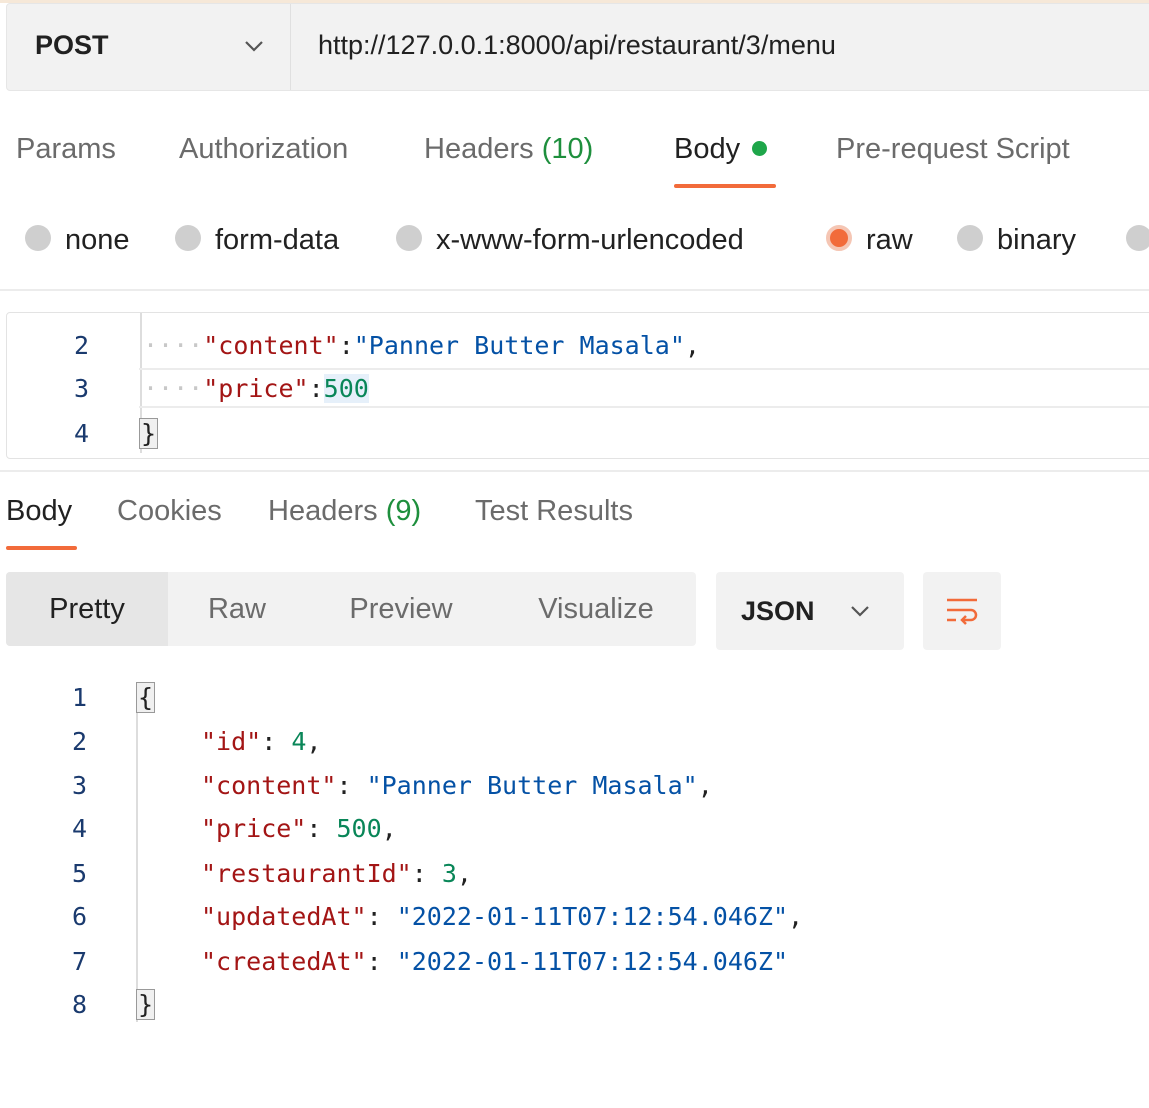 The image size is (1149, 1108). I want to click on line-number: 1, so click(79, 697).